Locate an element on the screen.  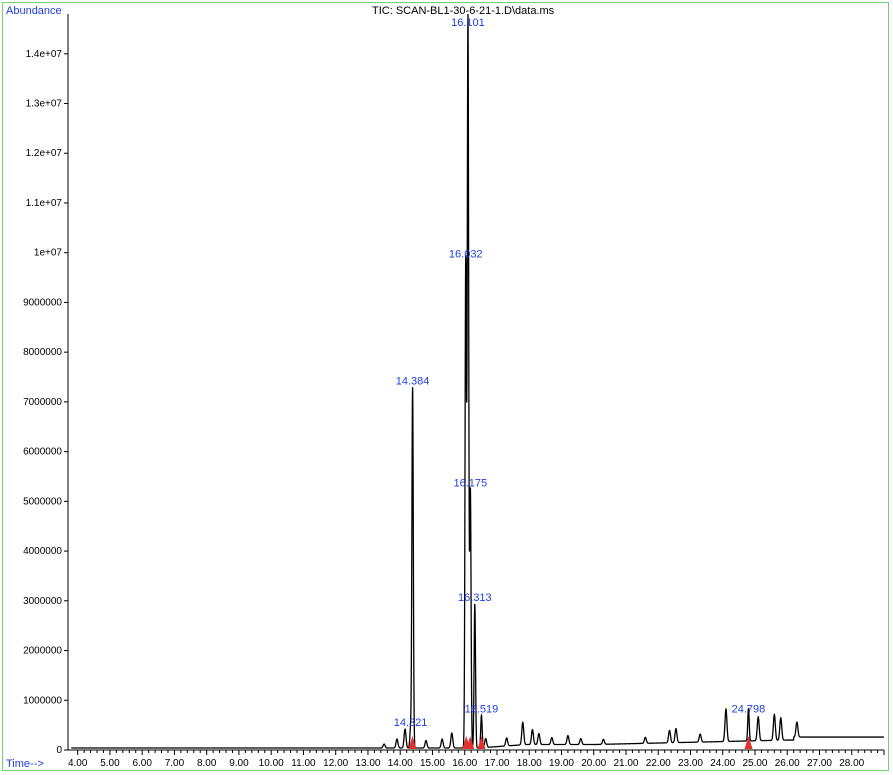
y-tick-label: 1e+07 is located at coordinates (48, 253).